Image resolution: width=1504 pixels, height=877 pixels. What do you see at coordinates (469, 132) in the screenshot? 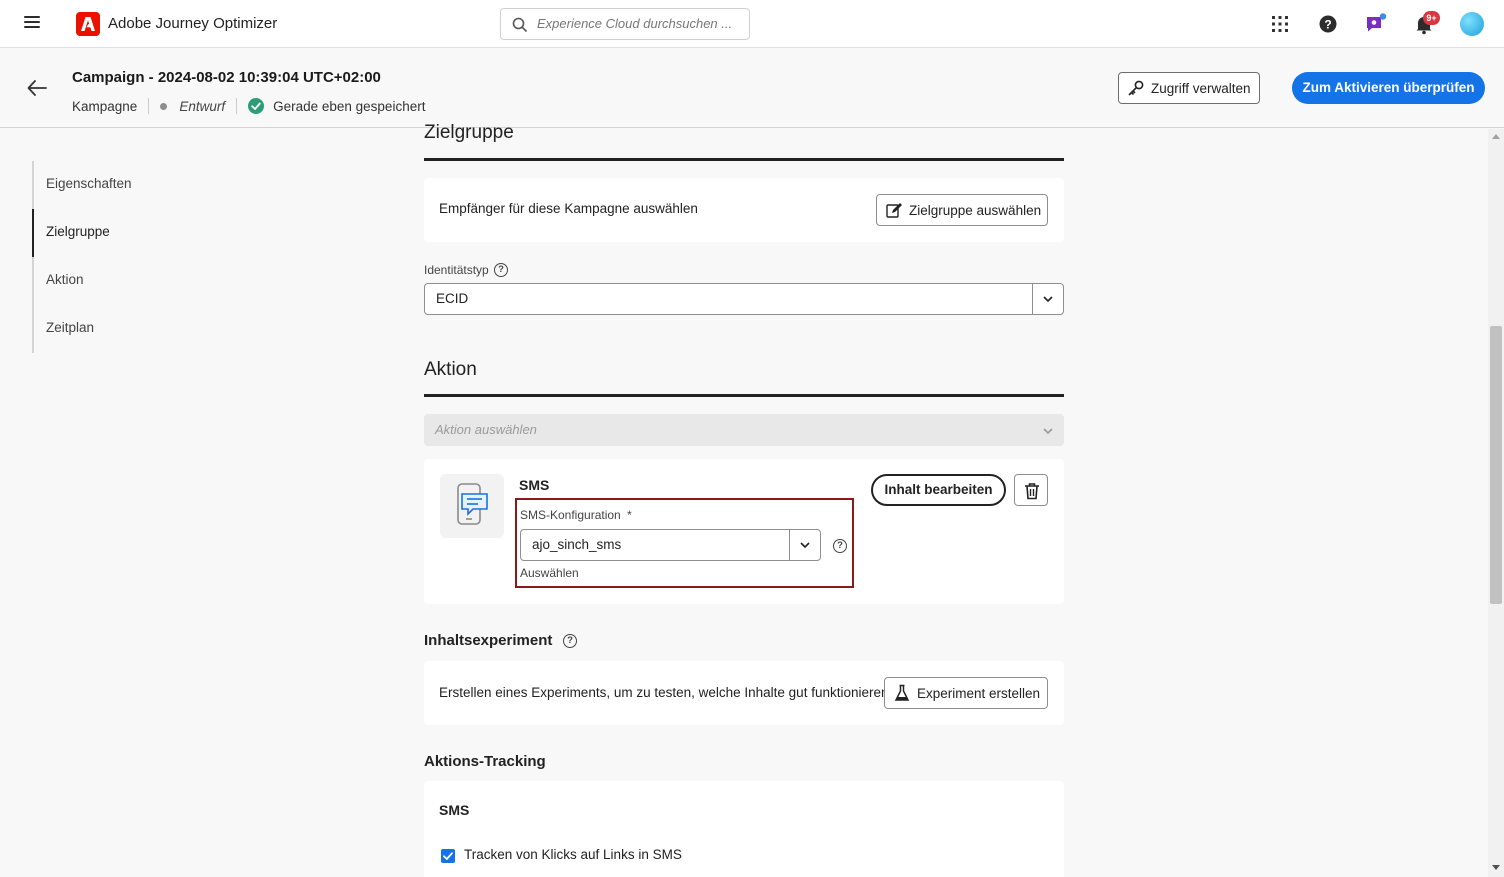
I see `audience-heading: Zielgruppe` at bounding box center [469, 132].